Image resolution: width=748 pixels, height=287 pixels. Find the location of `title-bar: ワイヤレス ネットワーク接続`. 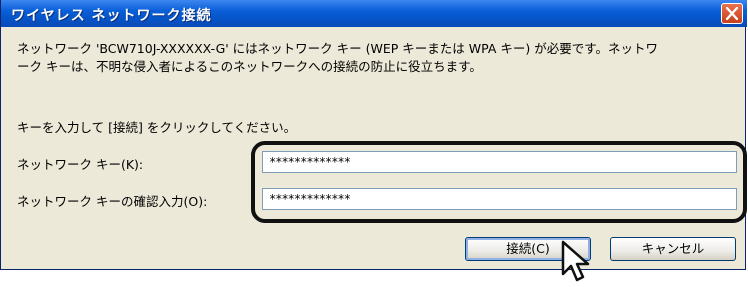

title-bar: ワイヤレス ネットワーク接続 is located at coordinates (374, 13).